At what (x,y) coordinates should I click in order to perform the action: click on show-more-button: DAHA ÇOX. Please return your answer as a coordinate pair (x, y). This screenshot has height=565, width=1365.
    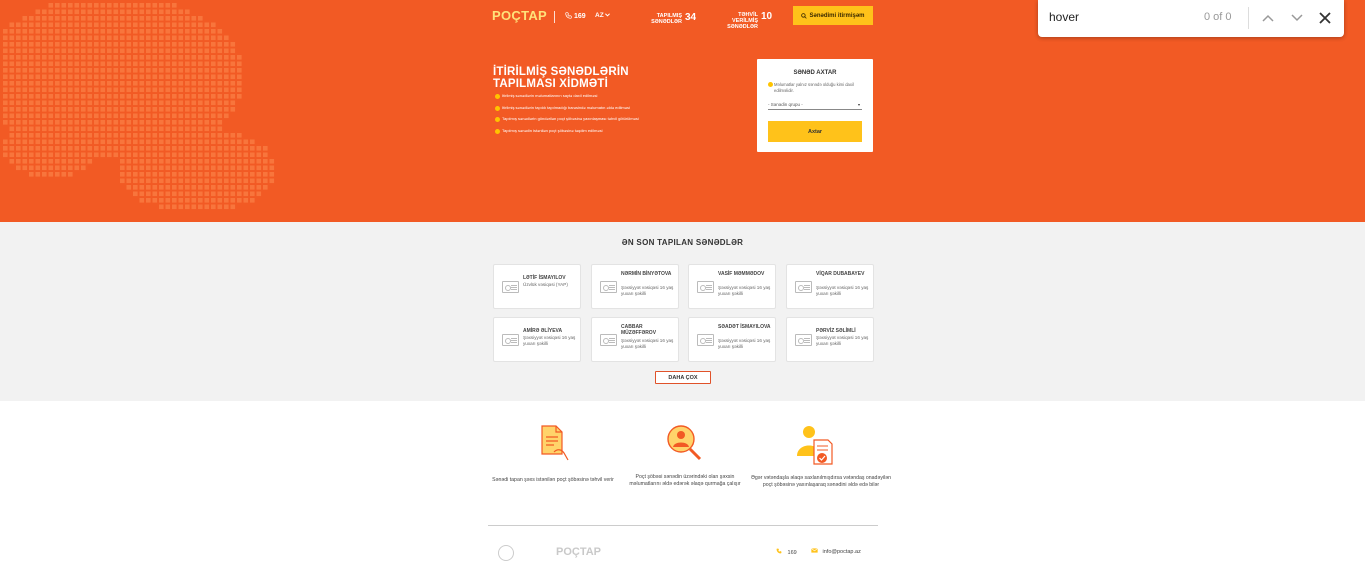
    Looking at the image, I should click on (683, 377).